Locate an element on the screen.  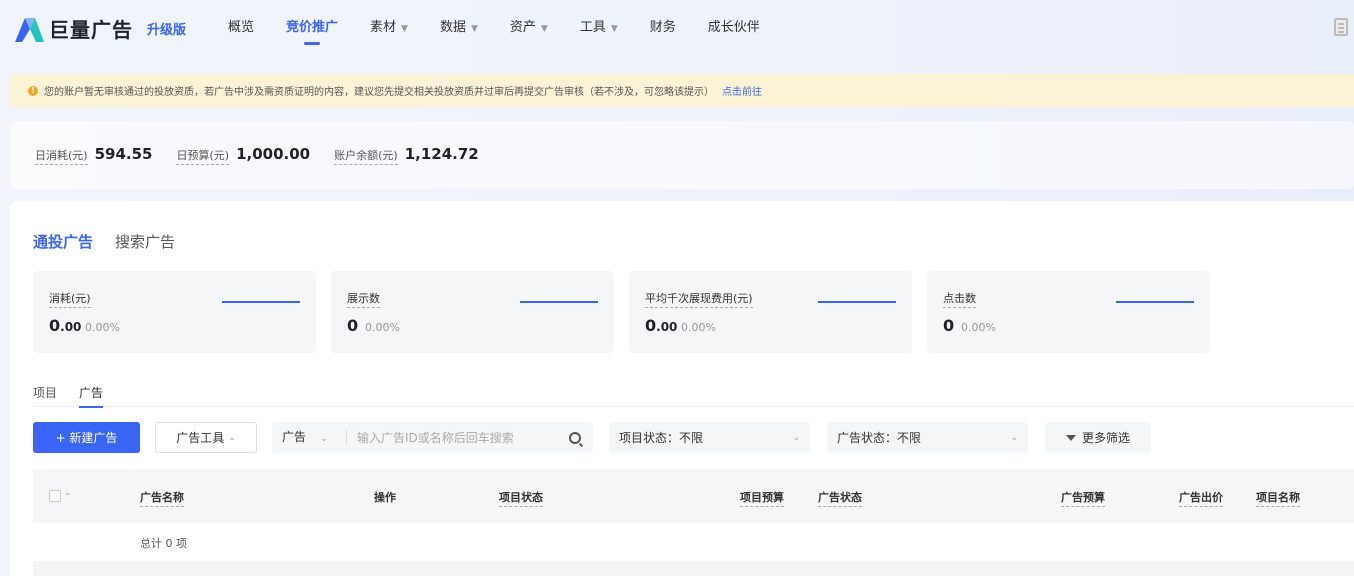
ad-type-tabs: 通投广告 搜索广告 is located at coordinates (115, 241).